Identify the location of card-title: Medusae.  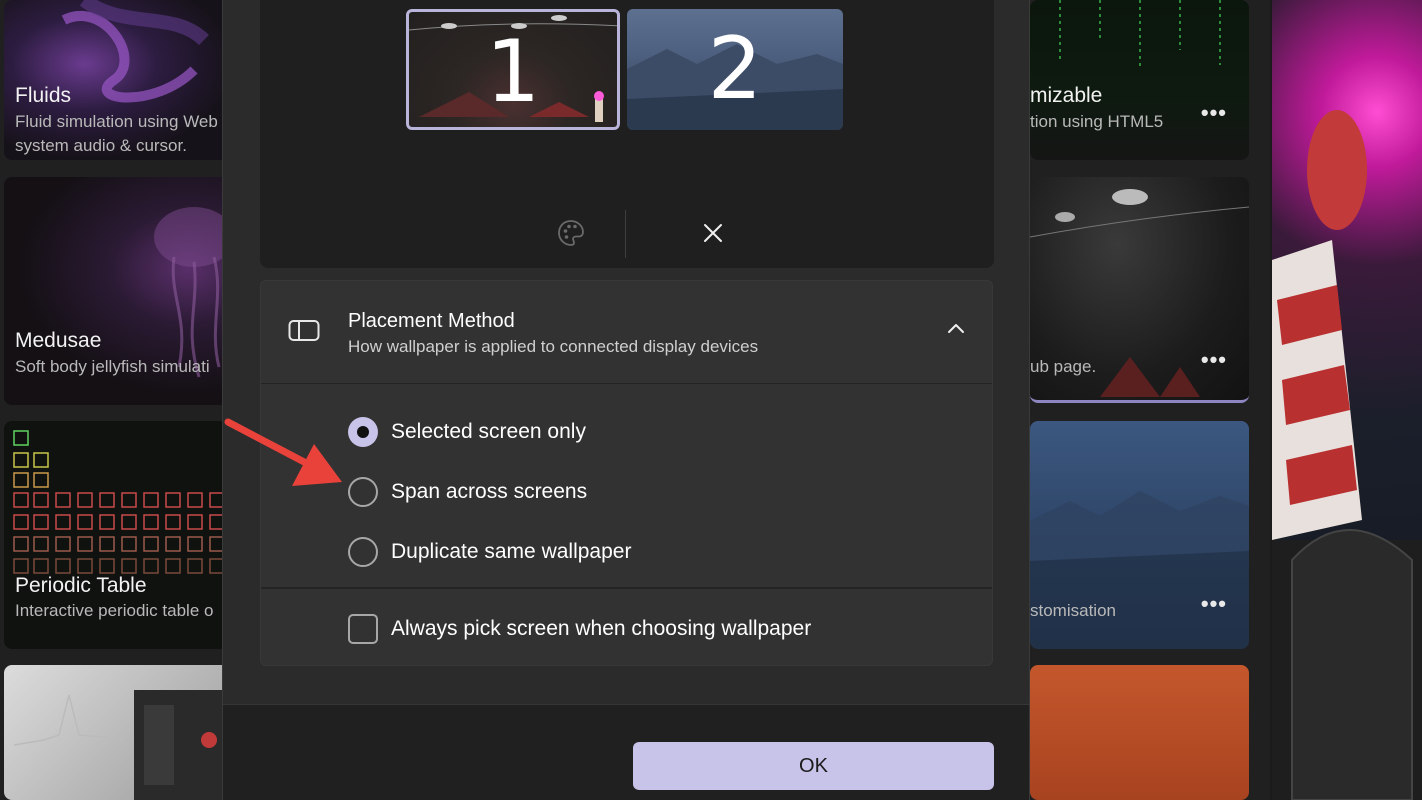
(58, 340).